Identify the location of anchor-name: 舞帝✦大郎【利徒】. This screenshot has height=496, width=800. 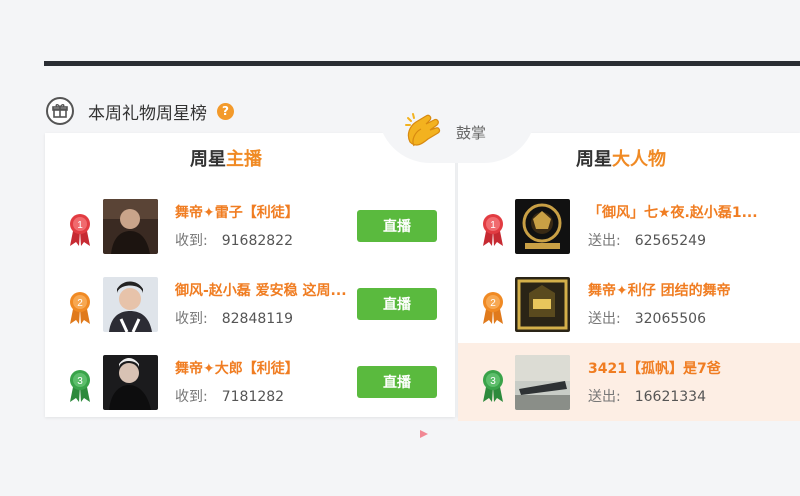
(237, 368).